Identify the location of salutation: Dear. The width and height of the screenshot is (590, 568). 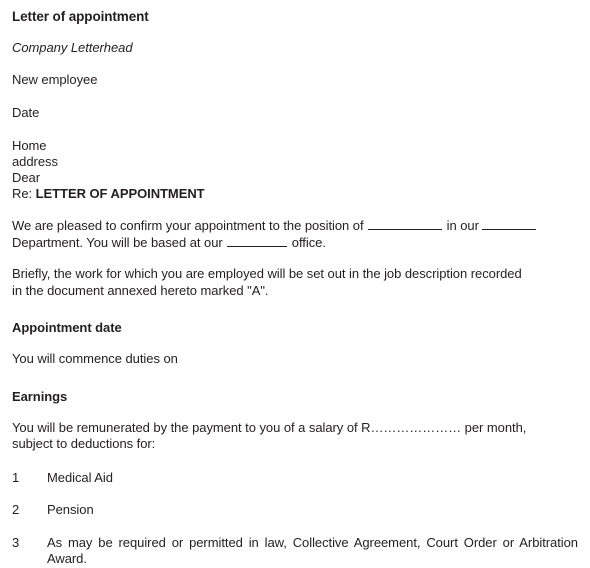
(26, 177).